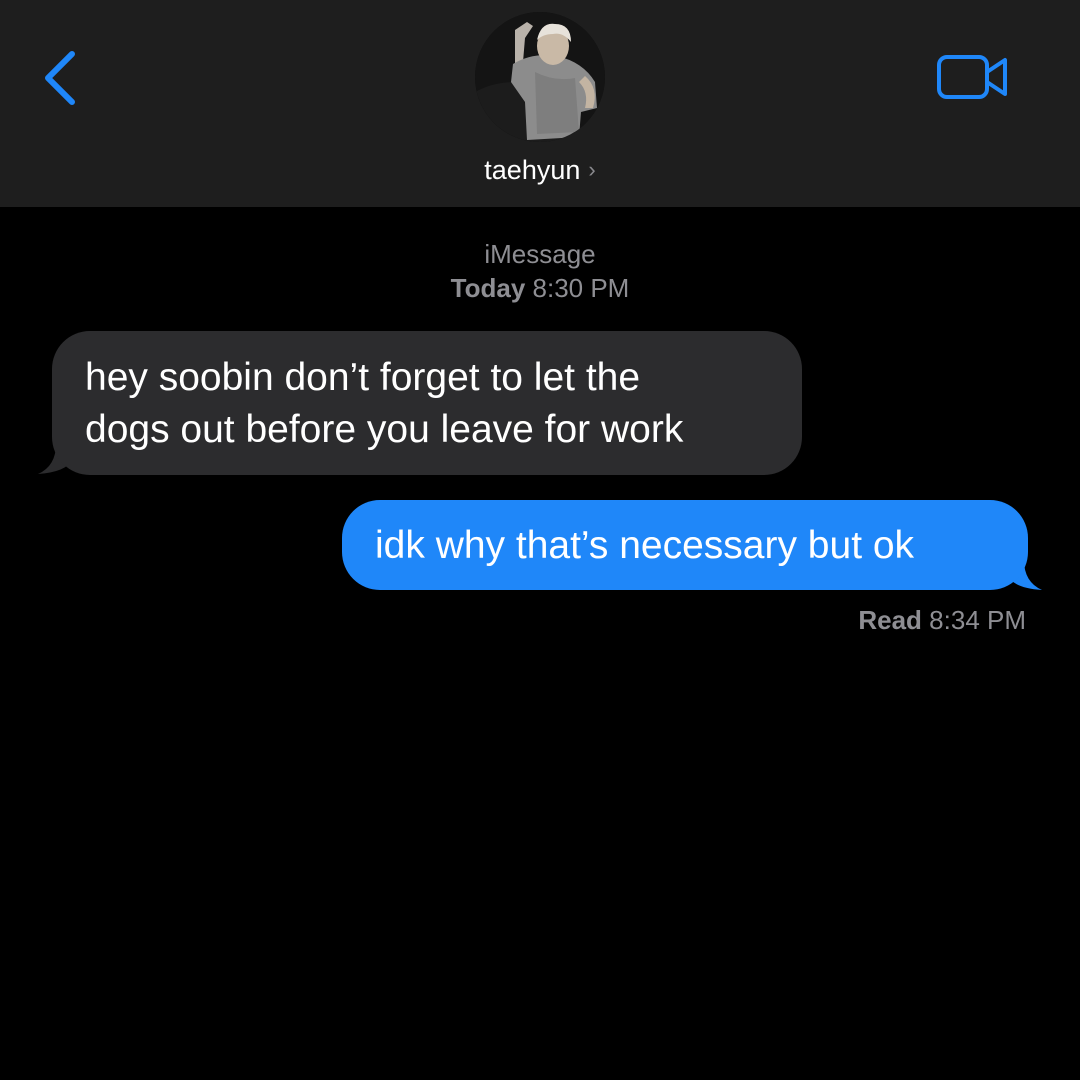 Image resolution: width=1080 pixels, height=1080 pixels. Describe the element at coordinates (540, 254) in the screenshot. I see `service-label: iMessage` at that location.